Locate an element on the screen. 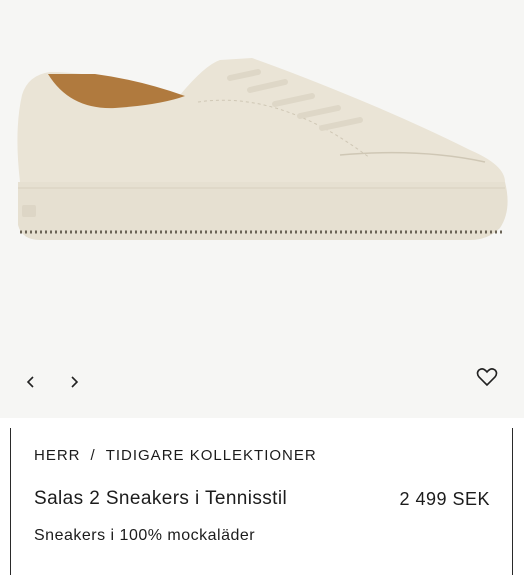  product-price: 2 499 SEK is located at coordinates (444, 499).